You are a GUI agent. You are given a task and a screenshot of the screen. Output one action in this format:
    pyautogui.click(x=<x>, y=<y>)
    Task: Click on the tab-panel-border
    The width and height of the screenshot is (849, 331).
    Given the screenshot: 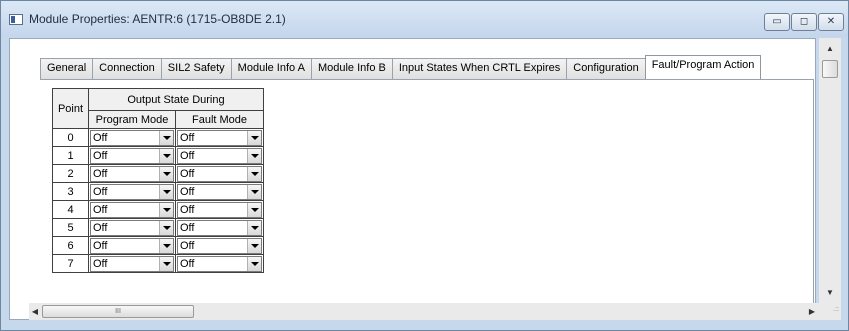 What is the action you would take?
    pyautogui.click(x=426, y=79)
    